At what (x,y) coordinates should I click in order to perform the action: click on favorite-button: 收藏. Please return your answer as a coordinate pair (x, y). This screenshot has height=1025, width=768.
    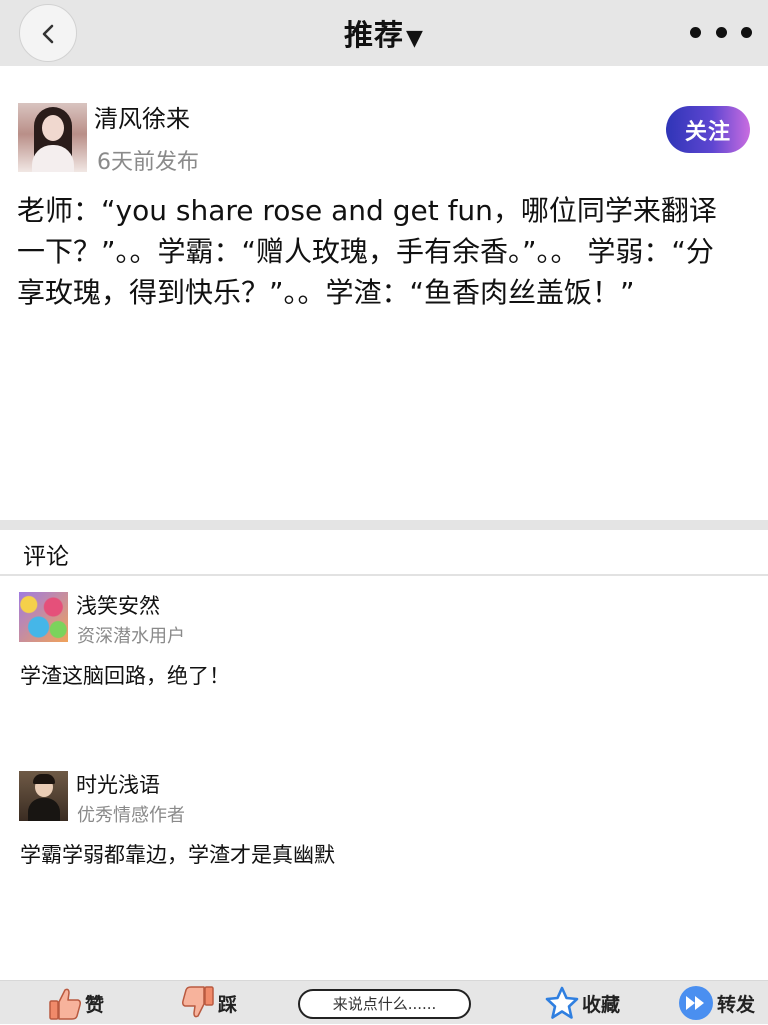
    Looking at the image, I should click on (582, 1003).